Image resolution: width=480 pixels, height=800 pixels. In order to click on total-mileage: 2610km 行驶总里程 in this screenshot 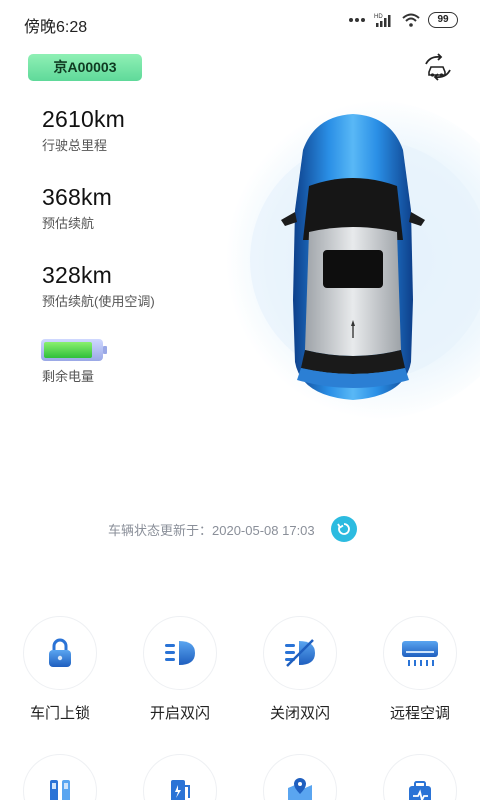, I will do `click(83, 130)`.